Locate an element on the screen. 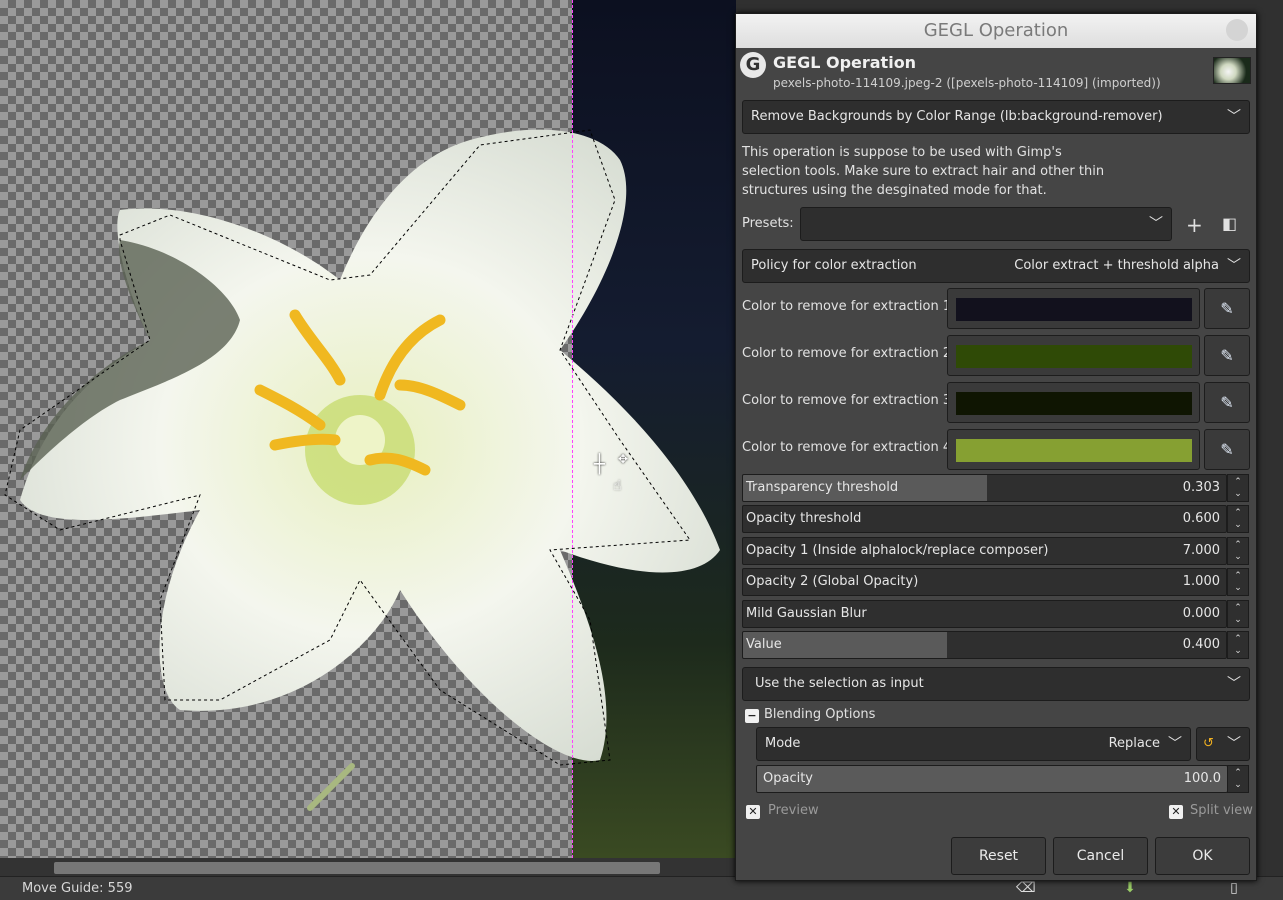 The image size is (1283, 900). cancel-button: Cancel is located at coordinates (1100, 856).